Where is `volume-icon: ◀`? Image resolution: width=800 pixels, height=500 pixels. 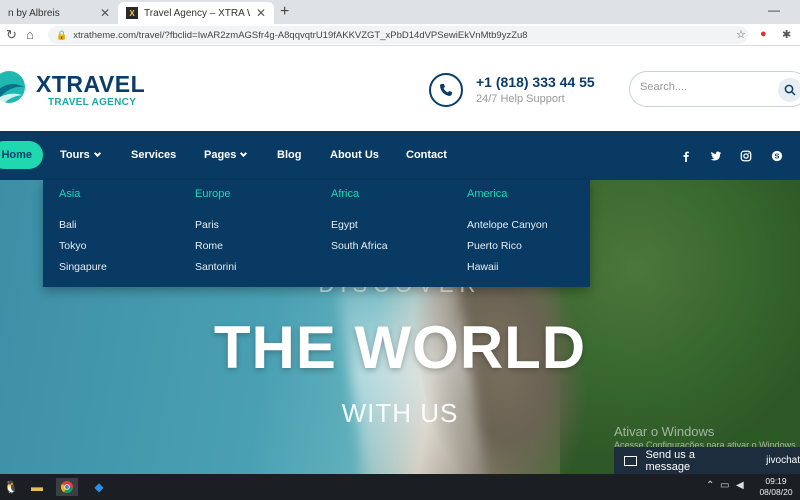
volume-icon: ◀ is located at coordinates (740, 485).